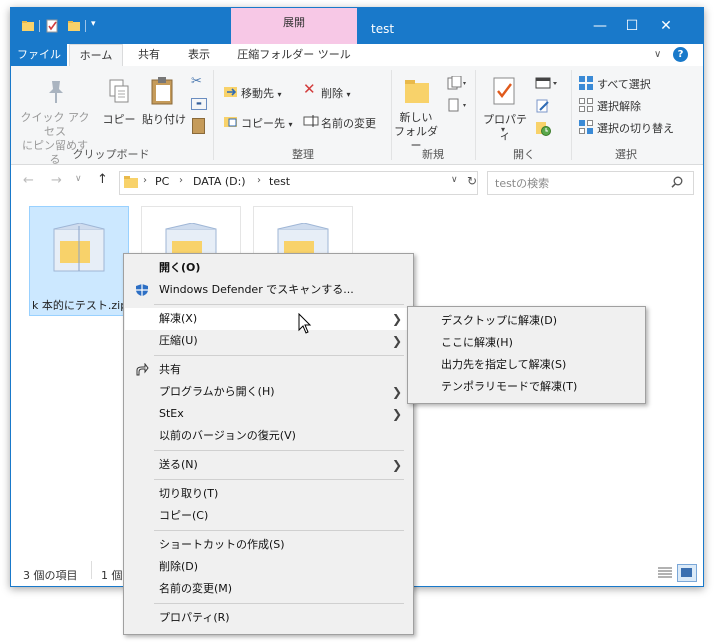 Image resolution: width=714 pixels, height=644 pixels. What do you see at coordinates (687, 573) in the screenshot?
I see `large-icons-view-icon` at bounding box center [687, 573].